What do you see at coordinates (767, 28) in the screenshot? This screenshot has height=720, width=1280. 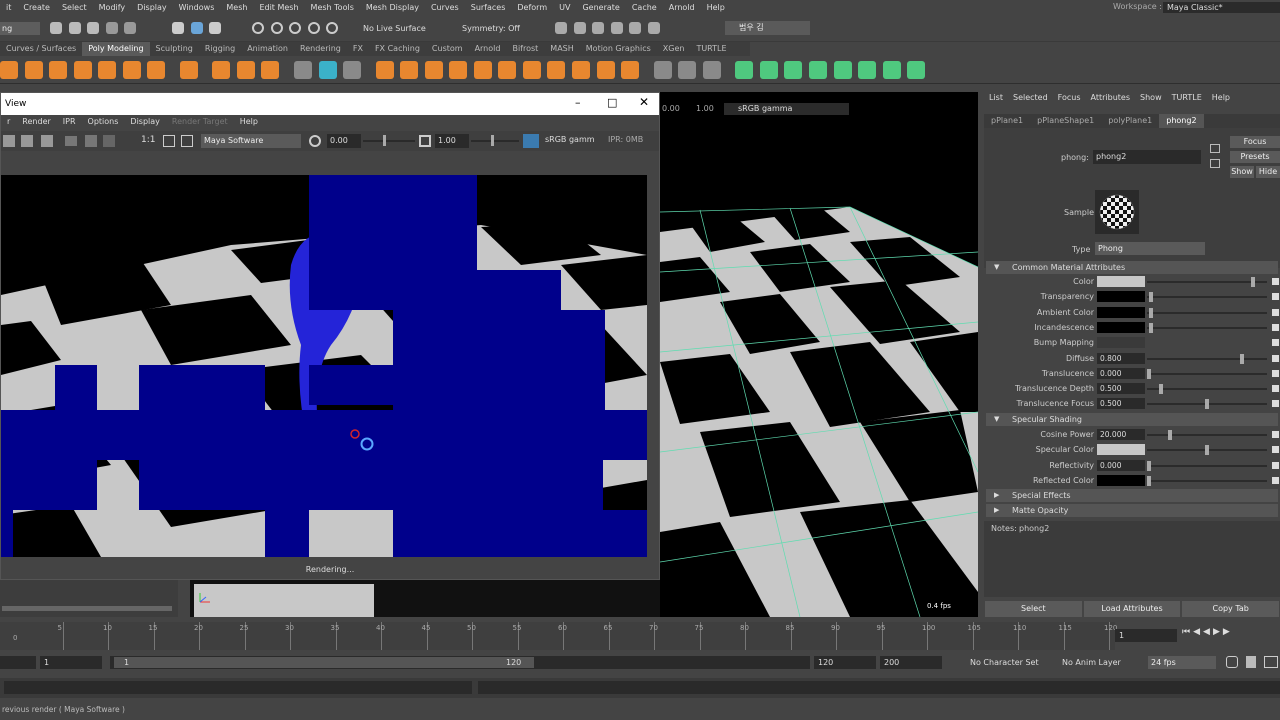 I see `user-account: 범우 김` at bounding box center [767, 28].